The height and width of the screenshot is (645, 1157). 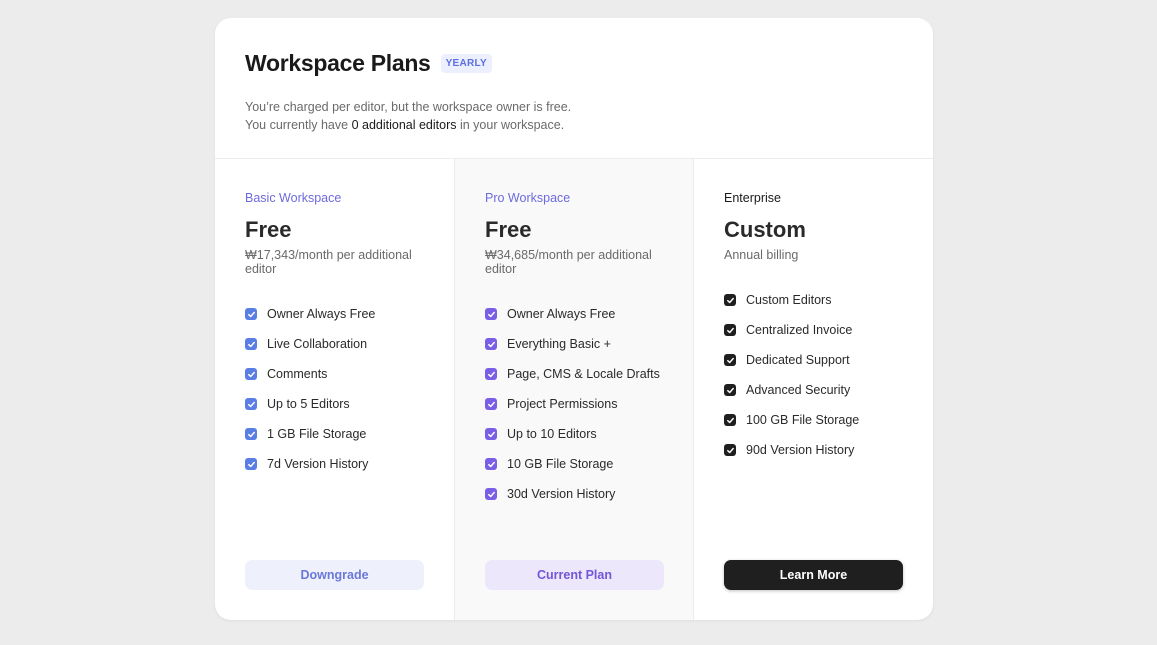 I want to click on feature-item: 1 GB File Storage, so click(x=349, y=434).